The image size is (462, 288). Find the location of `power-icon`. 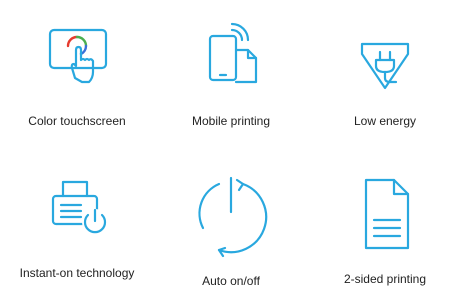

power-icon is located at coordinates (231, 217).